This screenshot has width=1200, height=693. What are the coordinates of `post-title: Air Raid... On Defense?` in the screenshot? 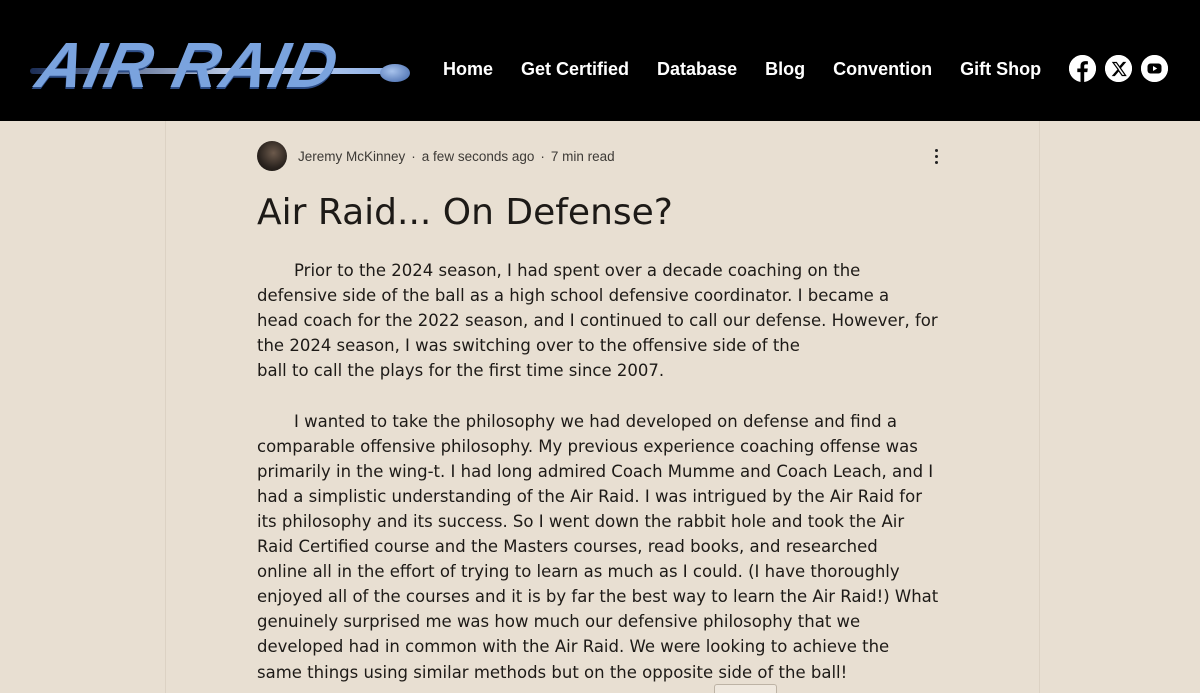 It's located at (465, 212).